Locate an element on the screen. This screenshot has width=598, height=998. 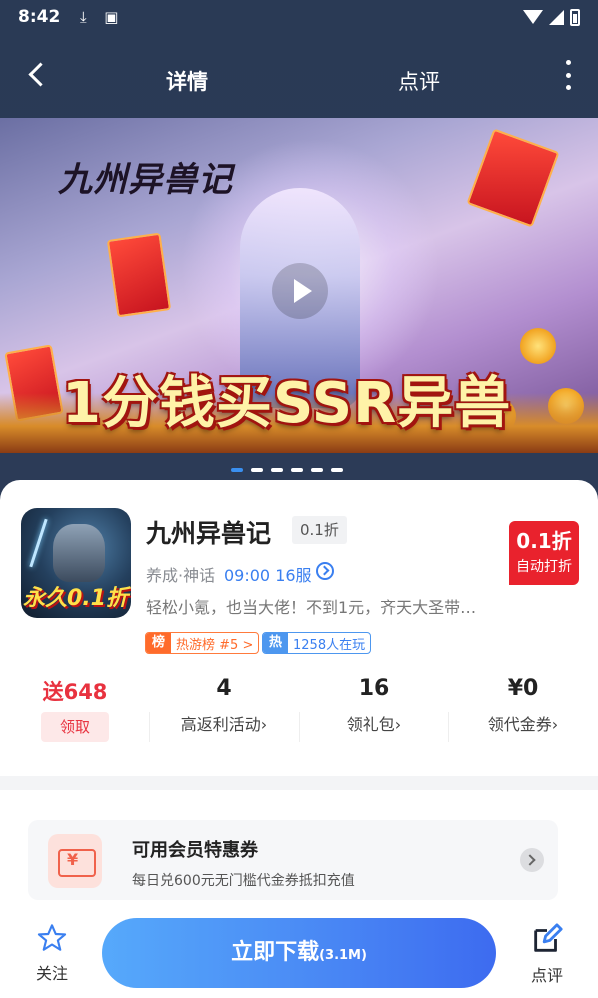
chevron-right-icon is located at coordinates (532, 860).